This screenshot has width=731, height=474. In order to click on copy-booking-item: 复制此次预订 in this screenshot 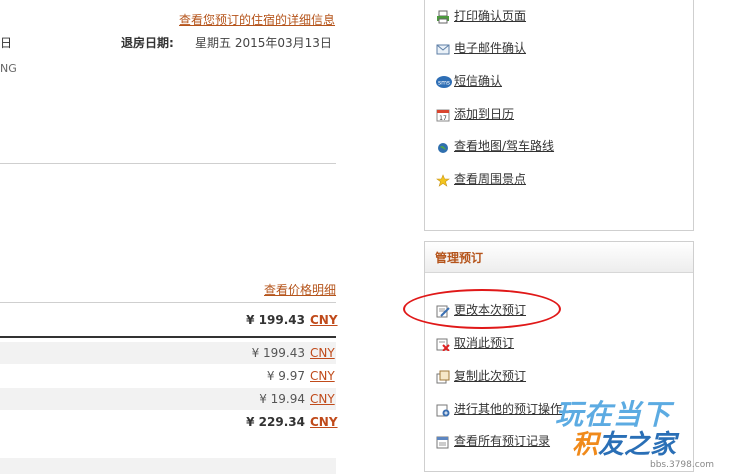, I will do `click(481, 376)`.